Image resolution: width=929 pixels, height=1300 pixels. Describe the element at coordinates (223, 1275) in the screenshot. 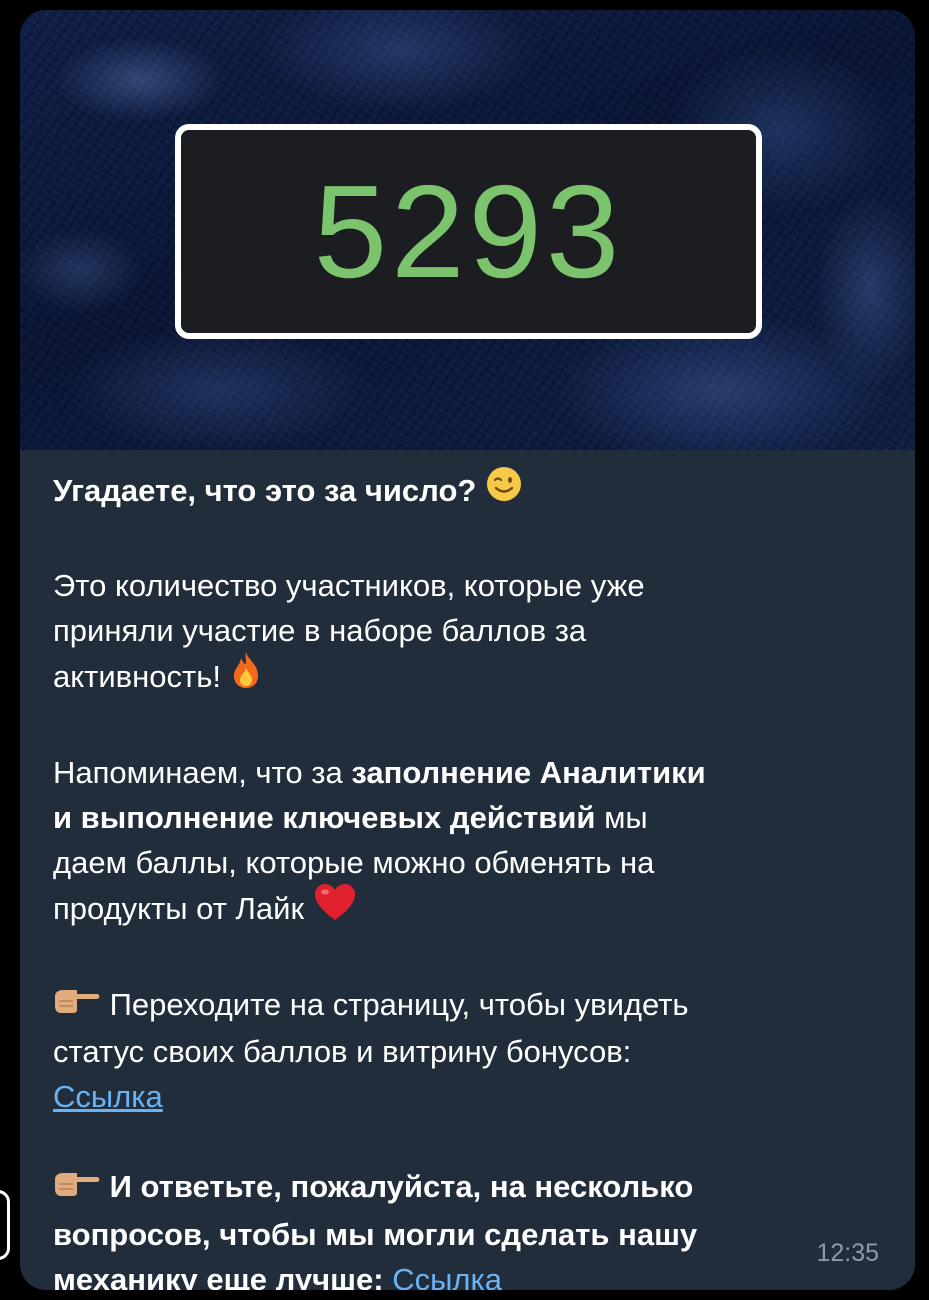

I see `survey-line-3: механику еще лучше:` at that location.